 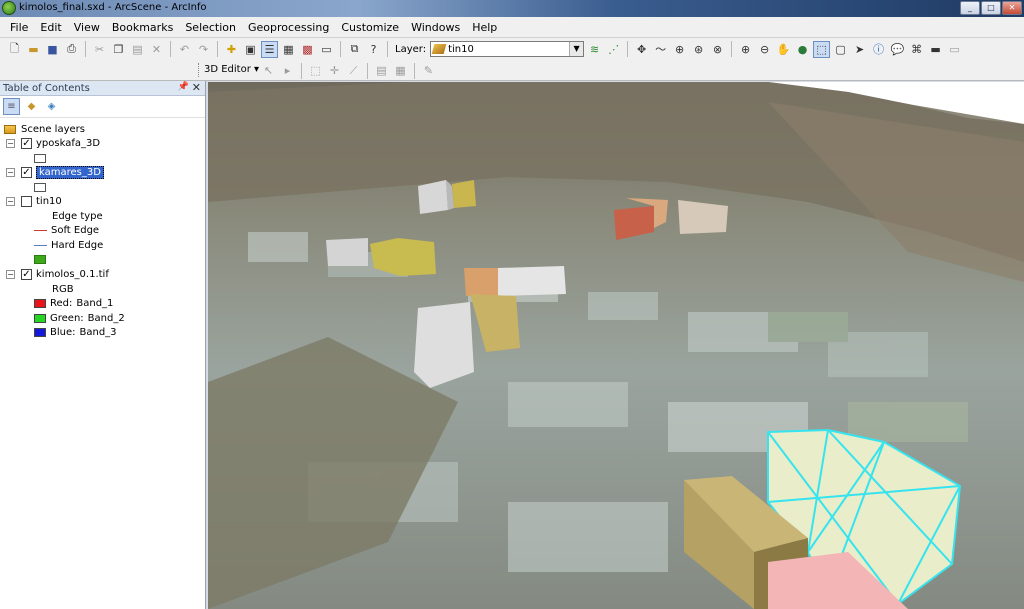 I want to click on select-elements-arrow-icon: ➤, so click(x=859, y=49).